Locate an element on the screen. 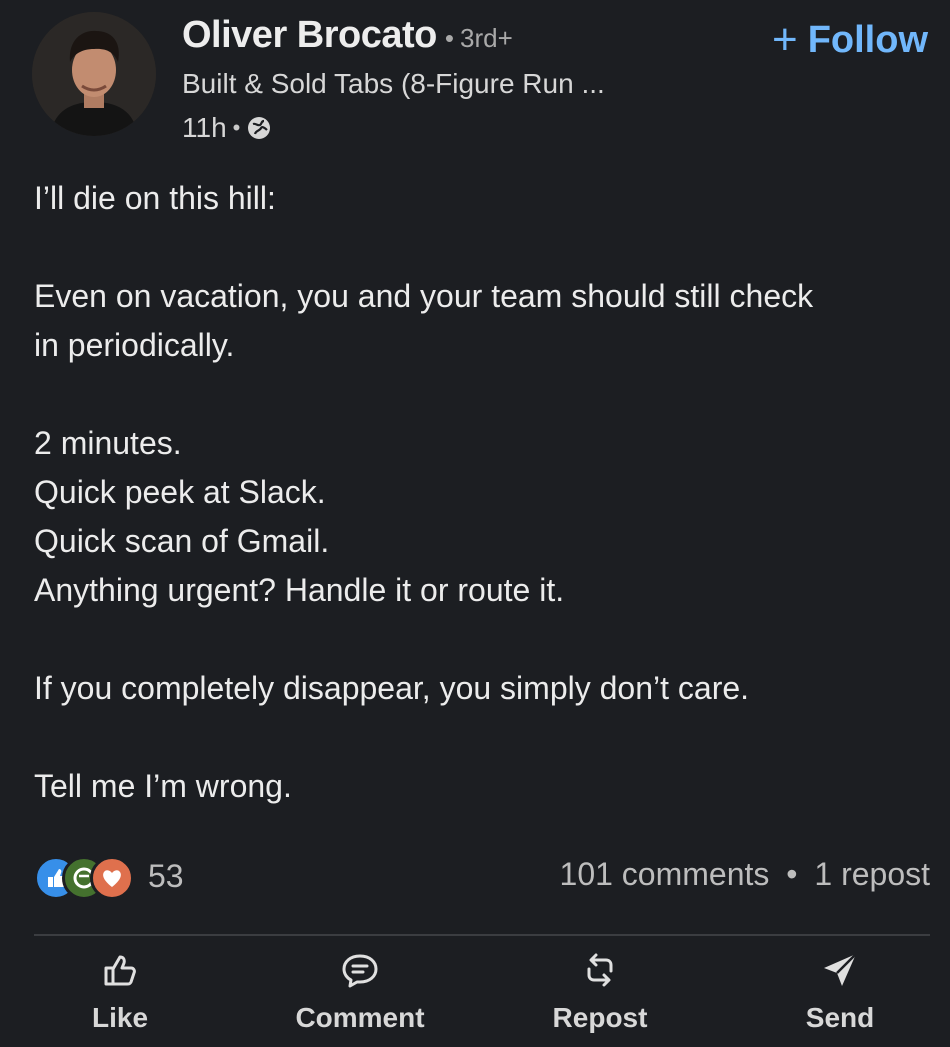 This screenshot has width=950, height=1047. reactions-summary: 53 is located at coordinates (109, 877).